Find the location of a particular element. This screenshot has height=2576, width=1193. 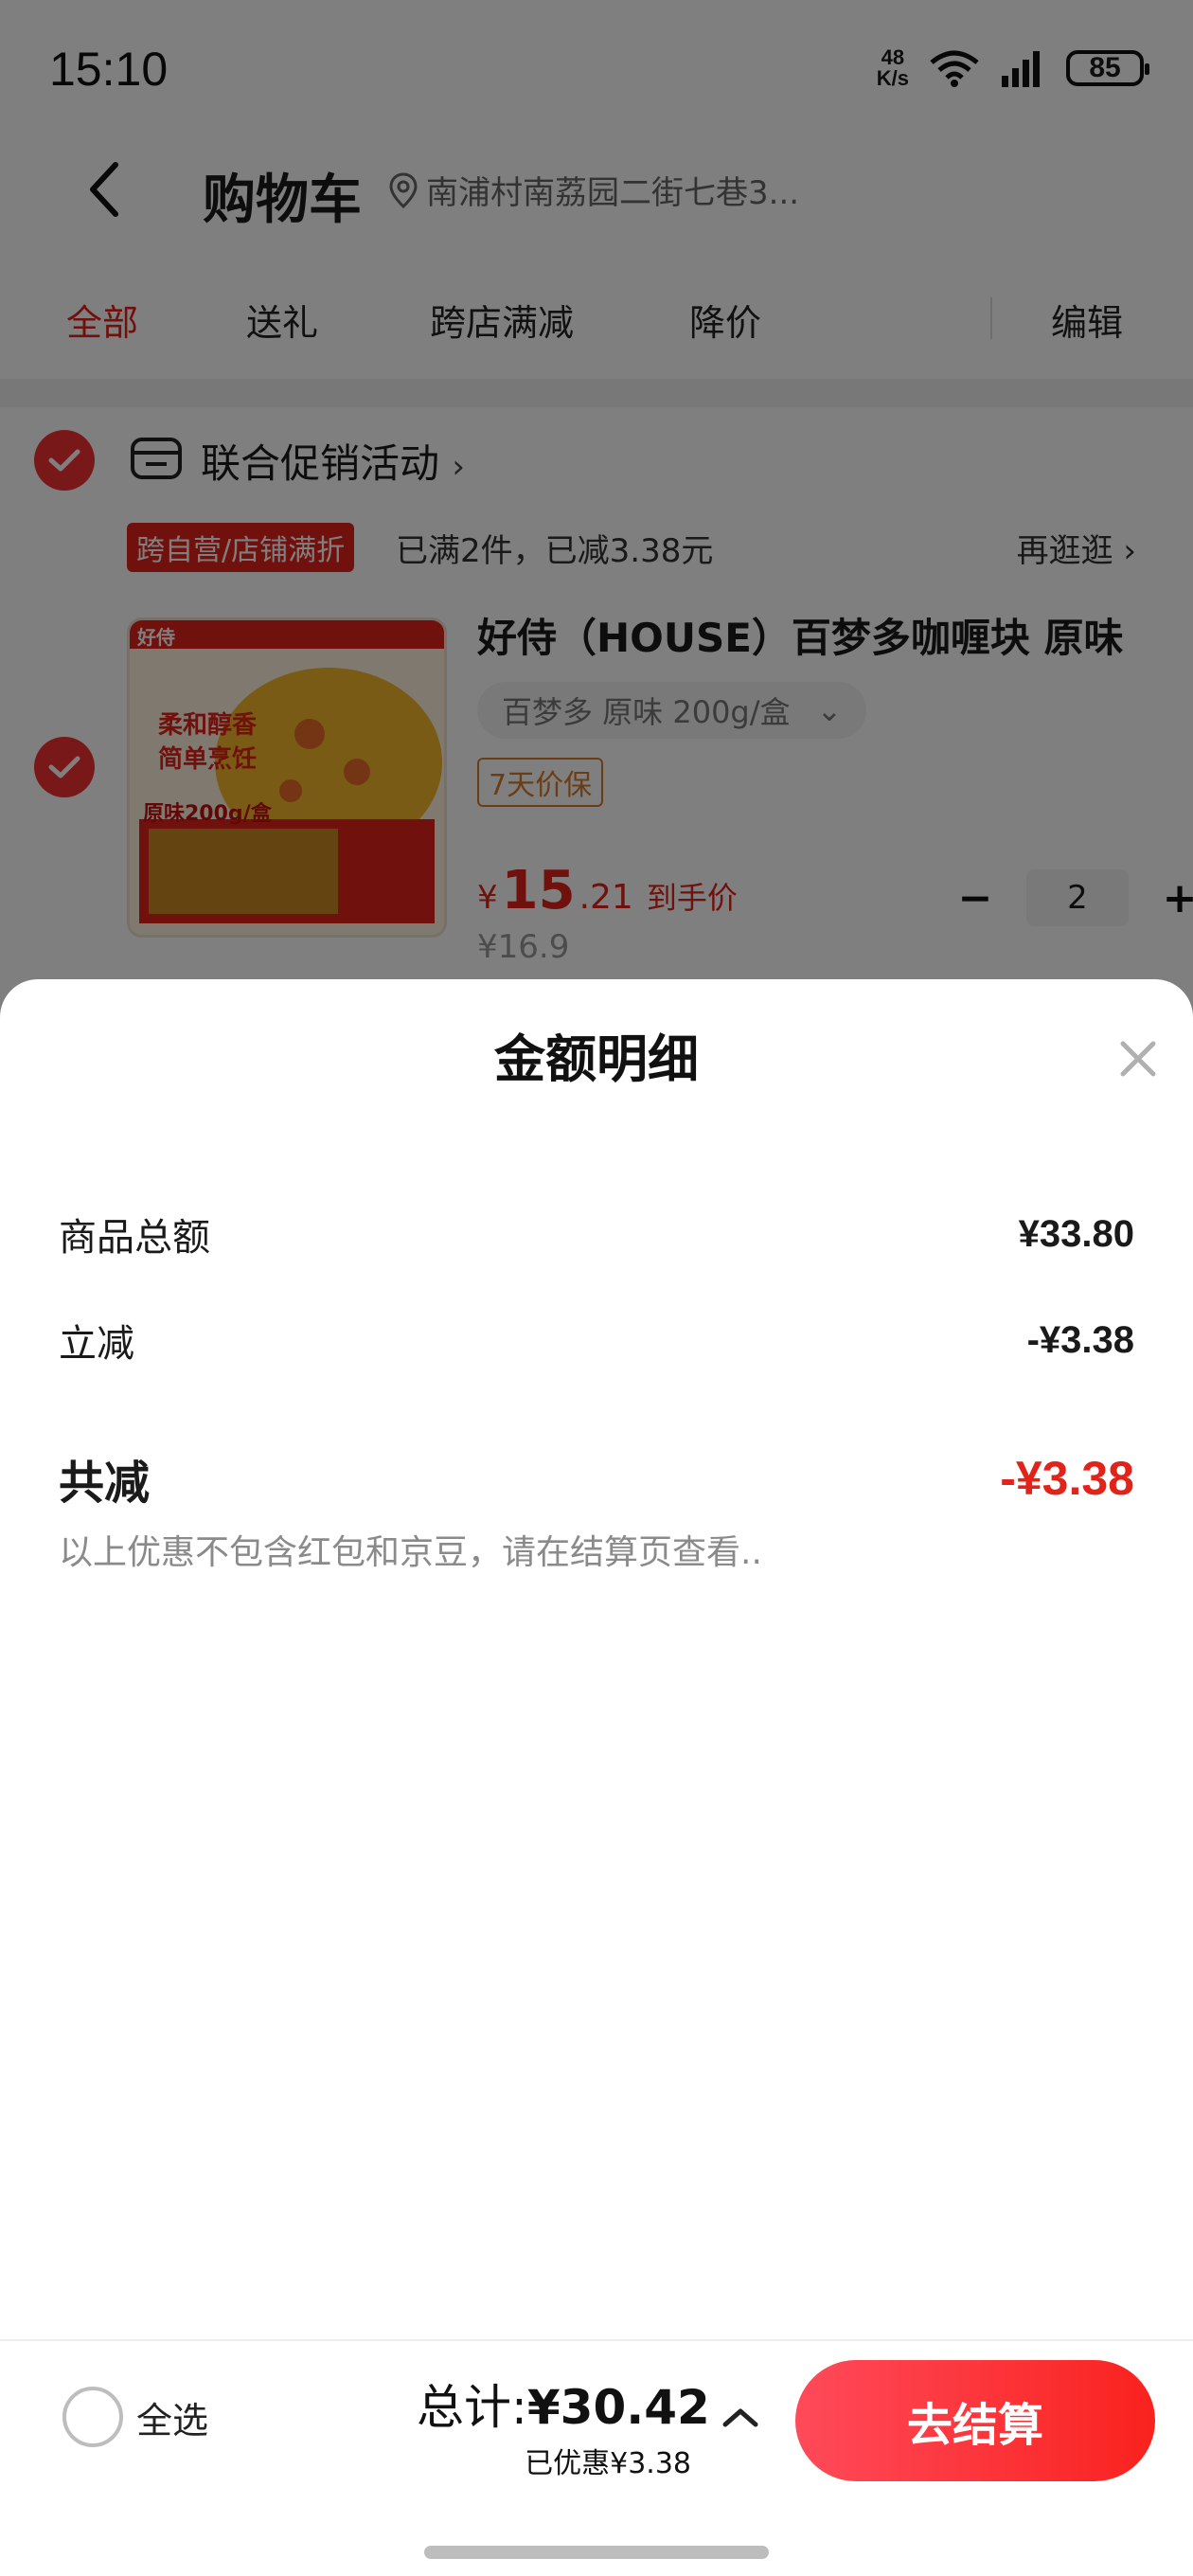

checkout-bar: 全选 总计:¥30.42 已优惠¥3.38 去结算 is located at coordinates (596, 2457).